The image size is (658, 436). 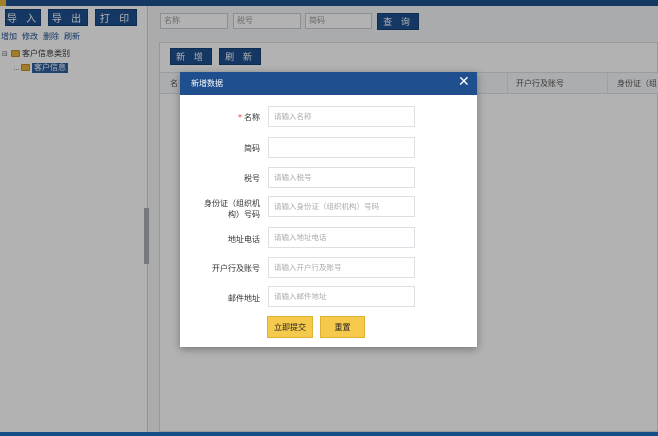 What do you see at coordinates (341, 206) in the screenshot?
I see `id-number-input: 请输入身份证（组织机构）号码` at bounding box center [341, 206].